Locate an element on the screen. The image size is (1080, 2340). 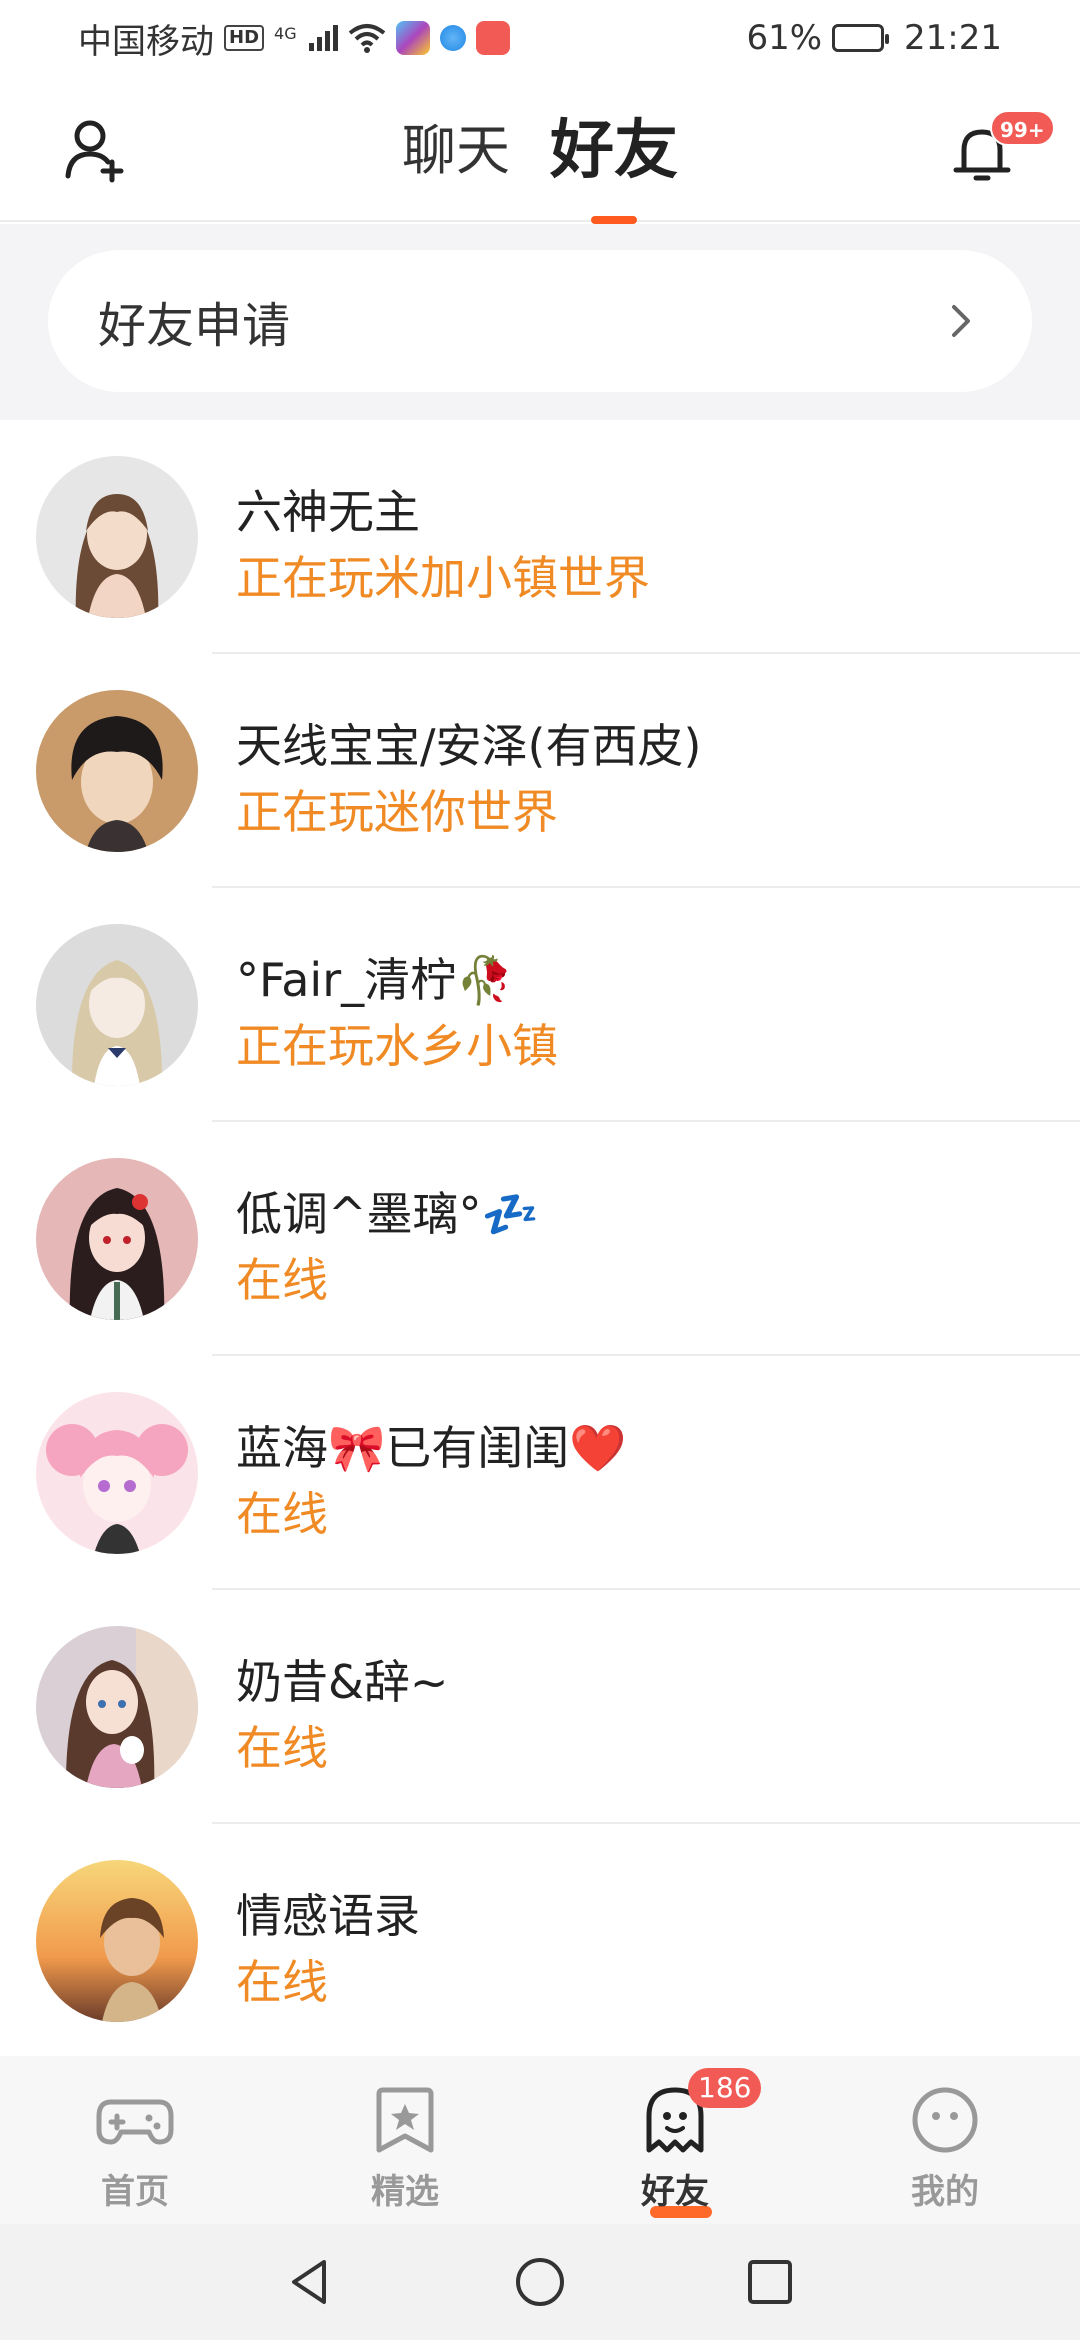
star-bookmark-icon is located at coordinates (405, 2120).